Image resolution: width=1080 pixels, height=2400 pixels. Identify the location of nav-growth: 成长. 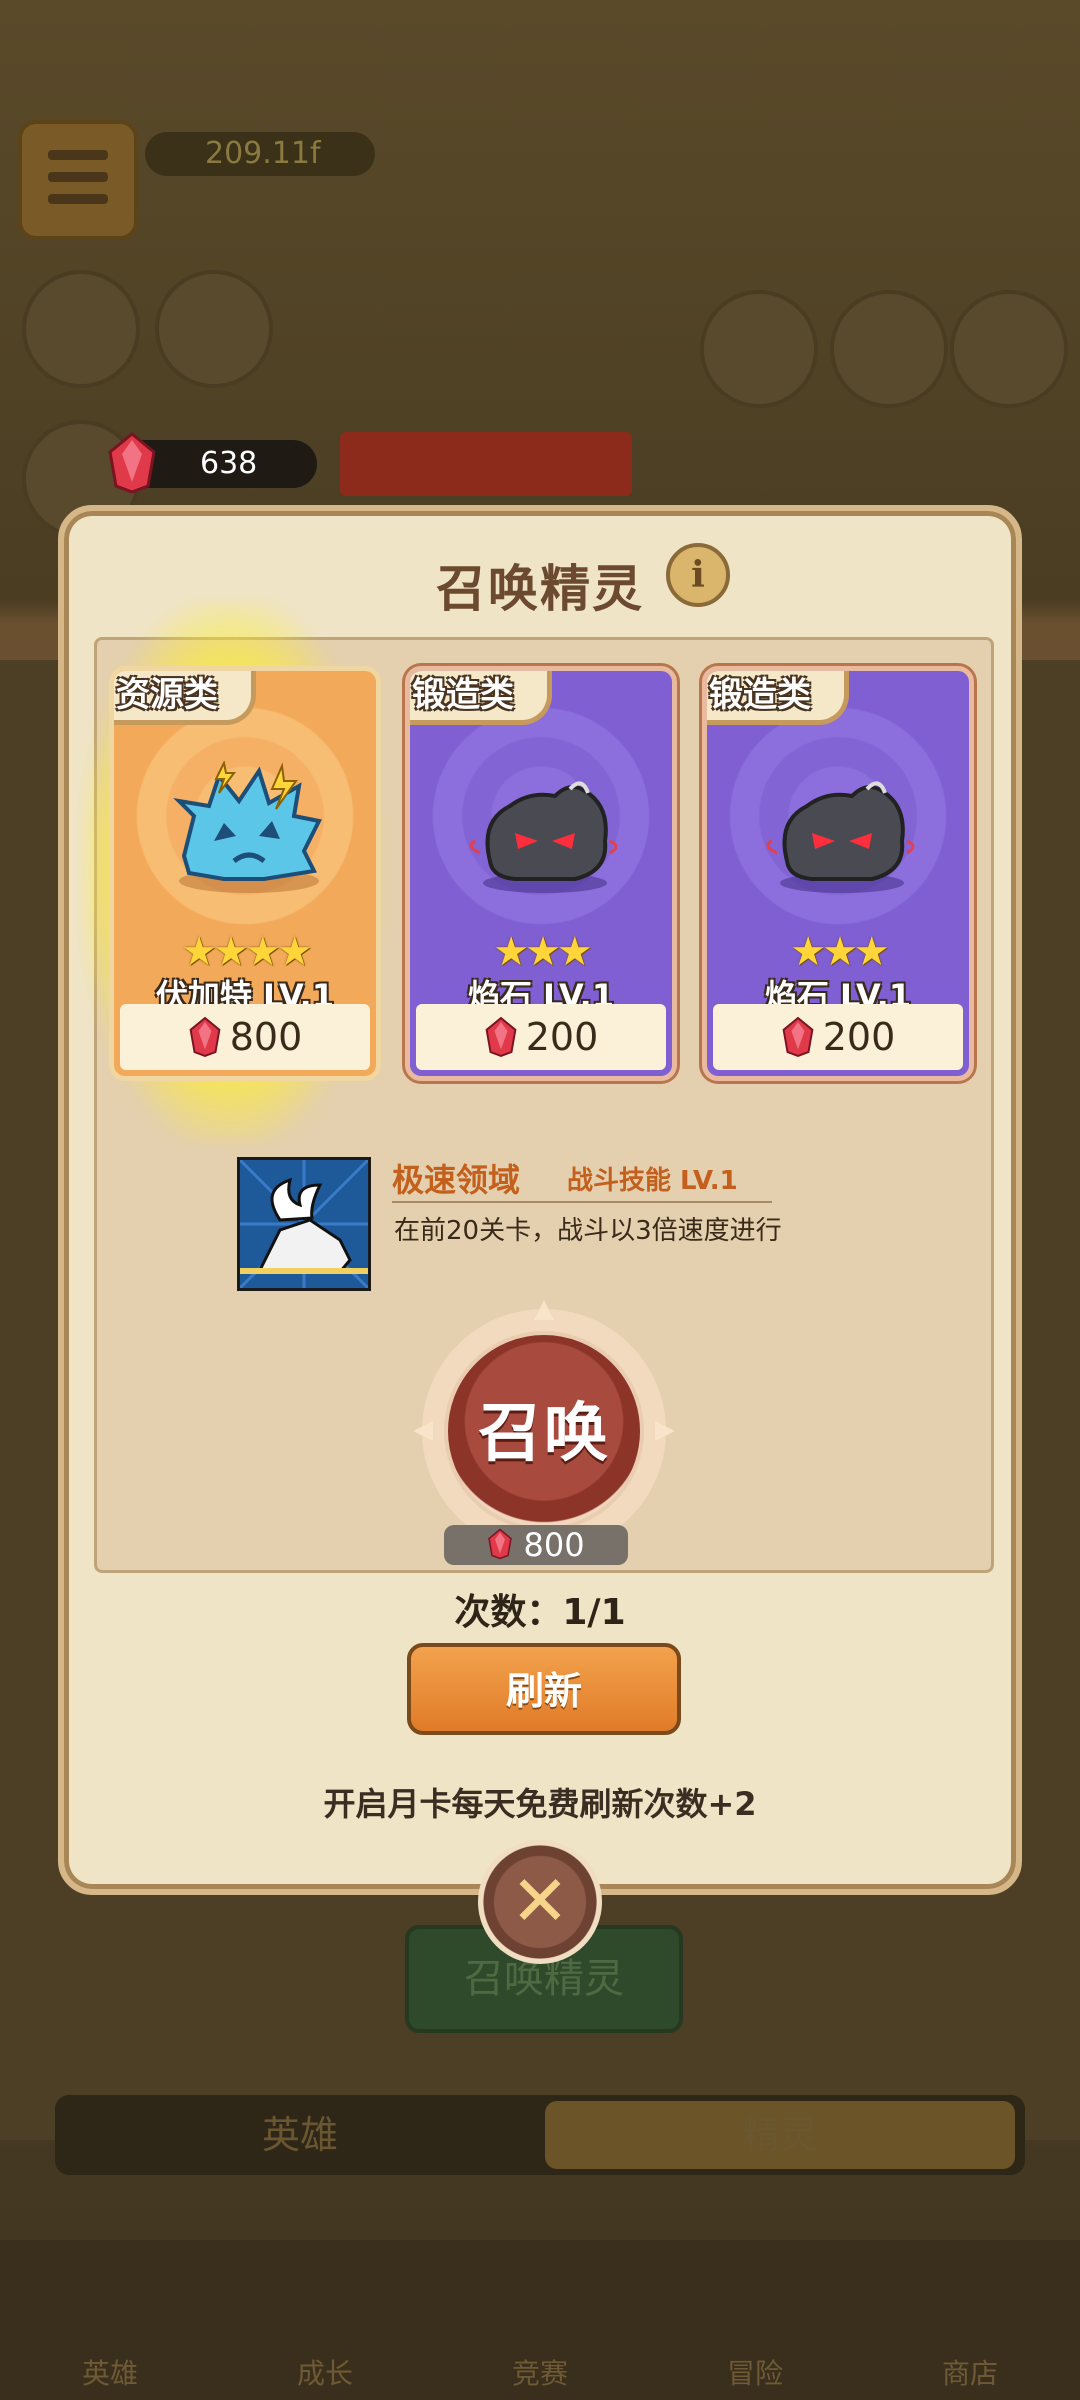
(324, 2373).